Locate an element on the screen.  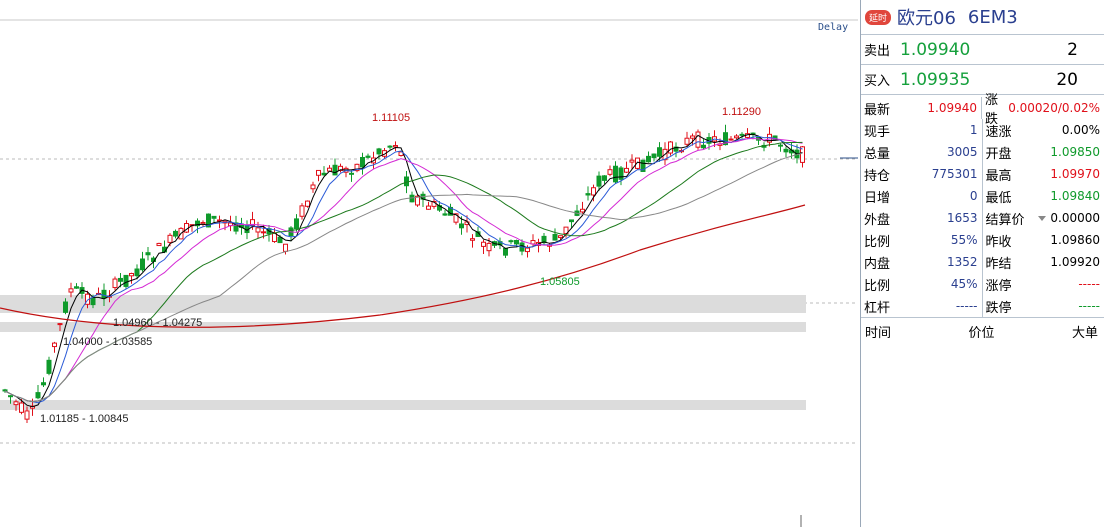
quote-title-row: 延时 欧元06 6EM3 is located at coordinates (982, 17).